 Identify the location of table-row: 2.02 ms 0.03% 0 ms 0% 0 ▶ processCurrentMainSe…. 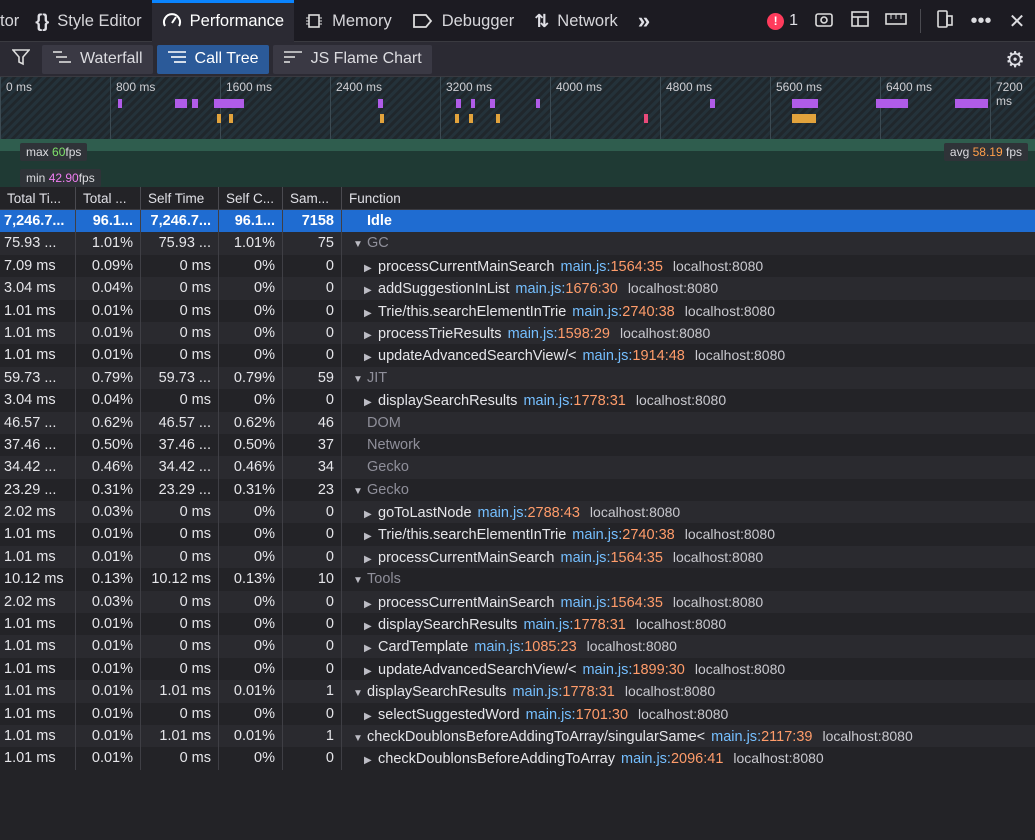
(517, 602).